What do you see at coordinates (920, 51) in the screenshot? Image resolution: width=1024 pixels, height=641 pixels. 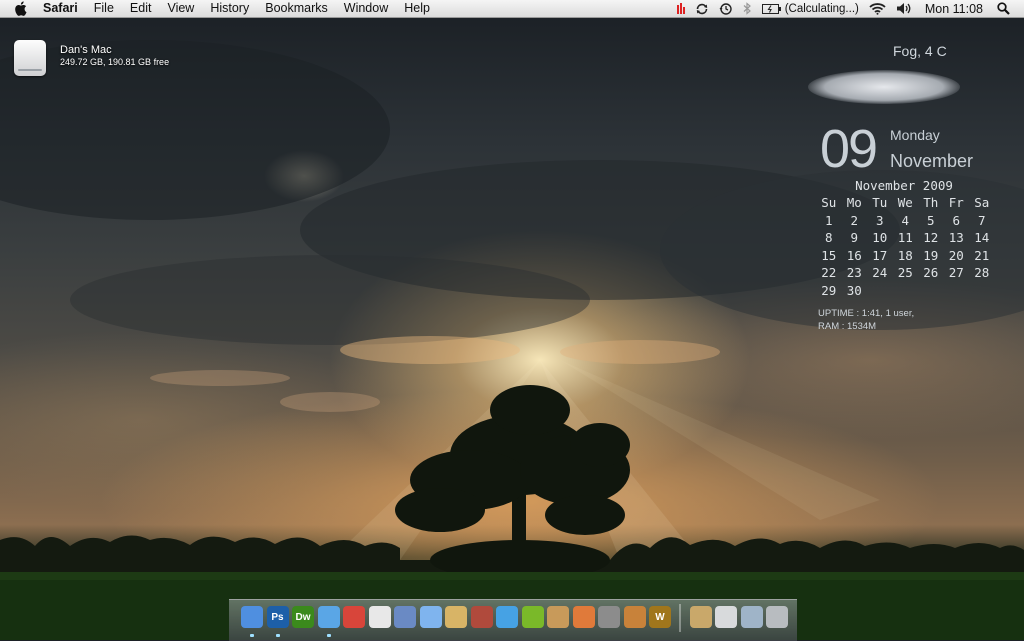 I see `weather-text: Fog, 4 C` at bounding box center [920, 51].